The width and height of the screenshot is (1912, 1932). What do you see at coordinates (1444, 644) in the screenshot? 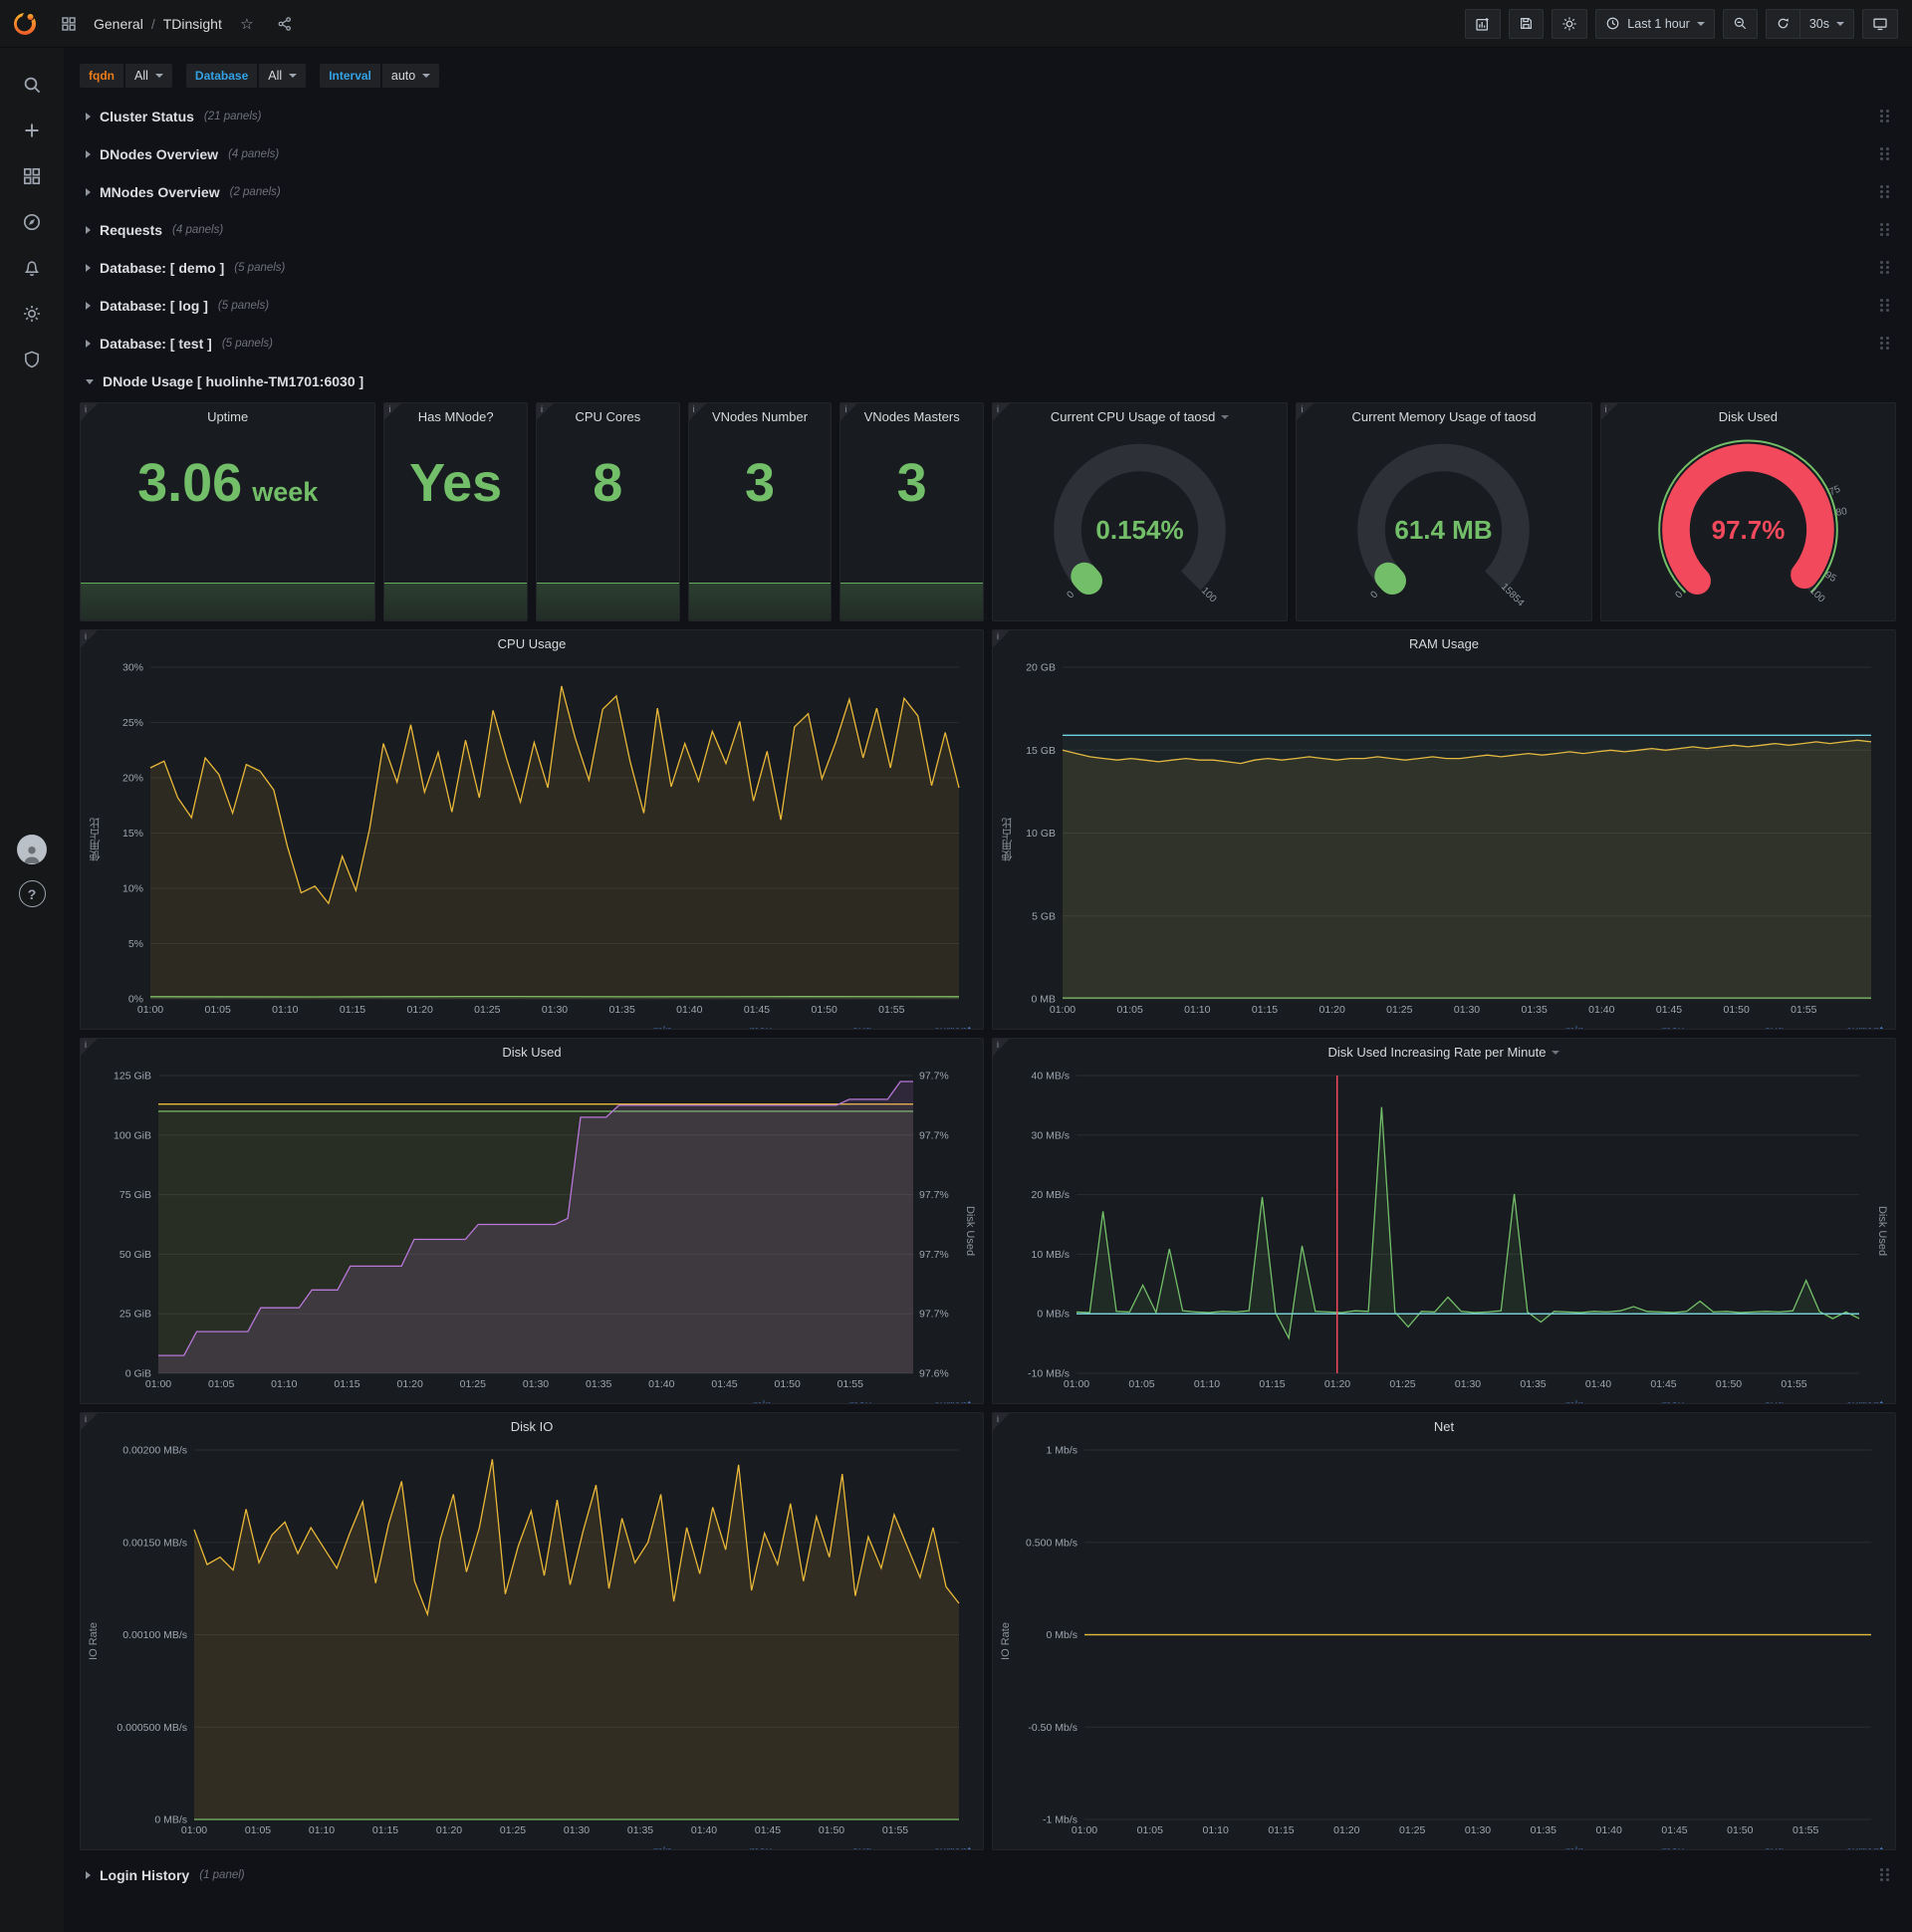
I see `panel-title: RAM Usage` at bounding box center [1444, 644].